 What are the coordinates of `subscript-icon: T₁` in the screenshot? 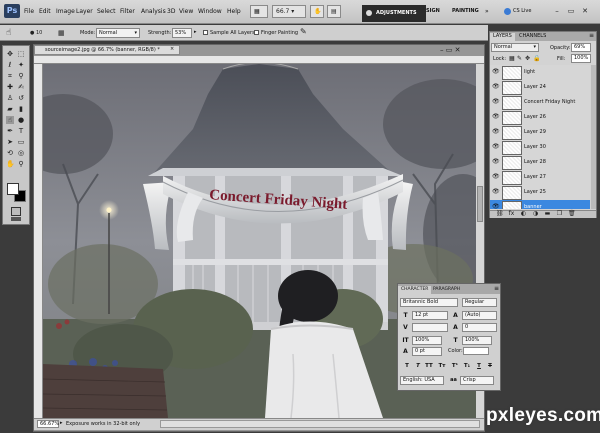 It's located at (467, 366).